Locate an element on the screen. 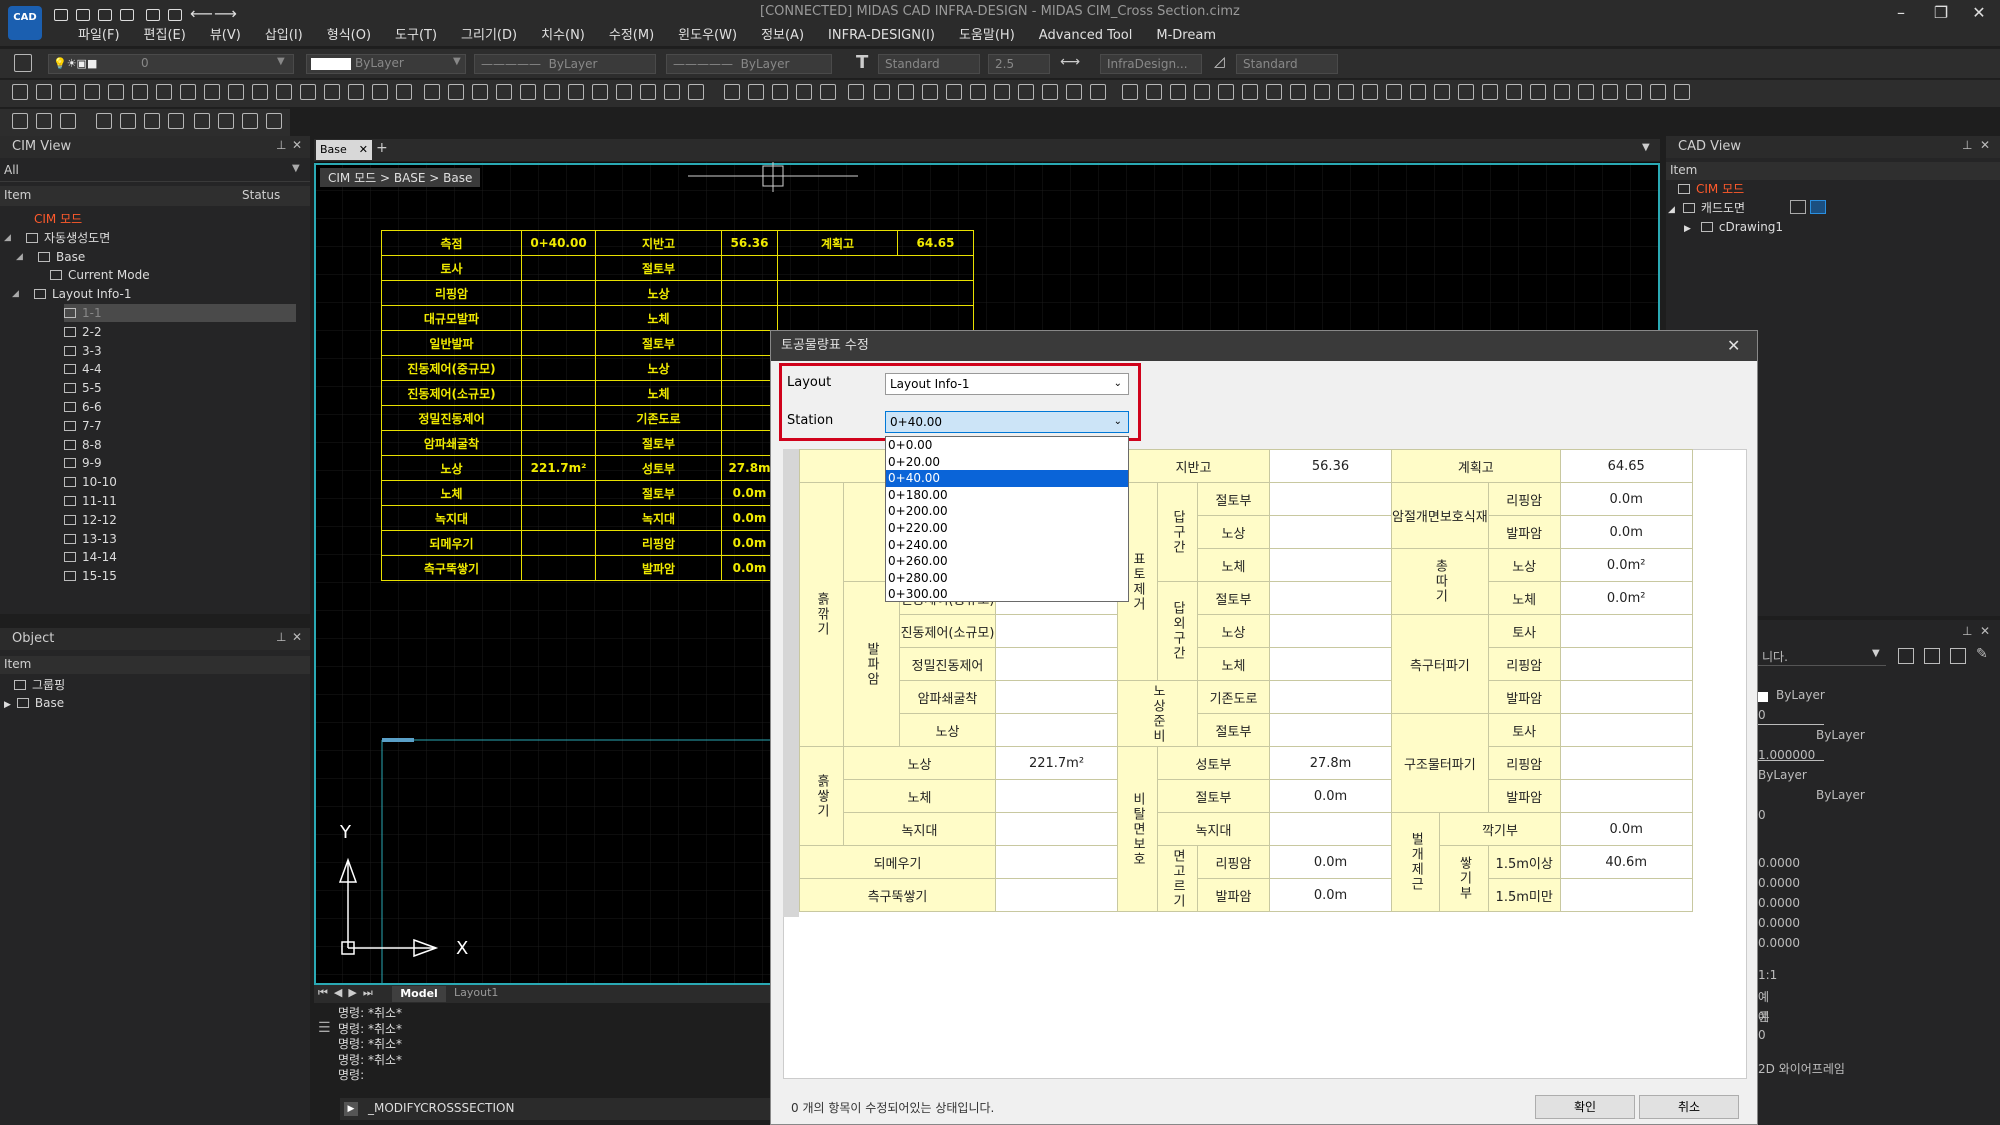  property-value: 0 is located at coordinates (1762, 715).